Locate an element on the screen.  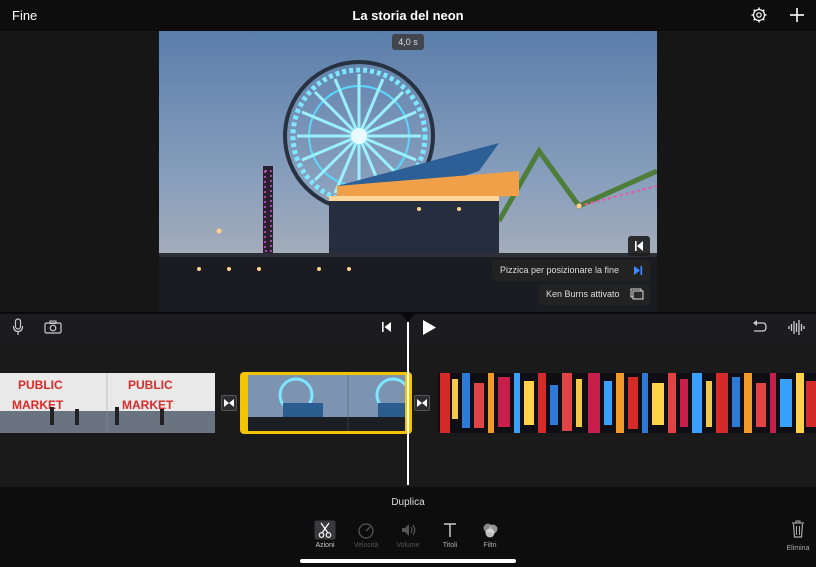
playhead is located at coordinates (408, 403).